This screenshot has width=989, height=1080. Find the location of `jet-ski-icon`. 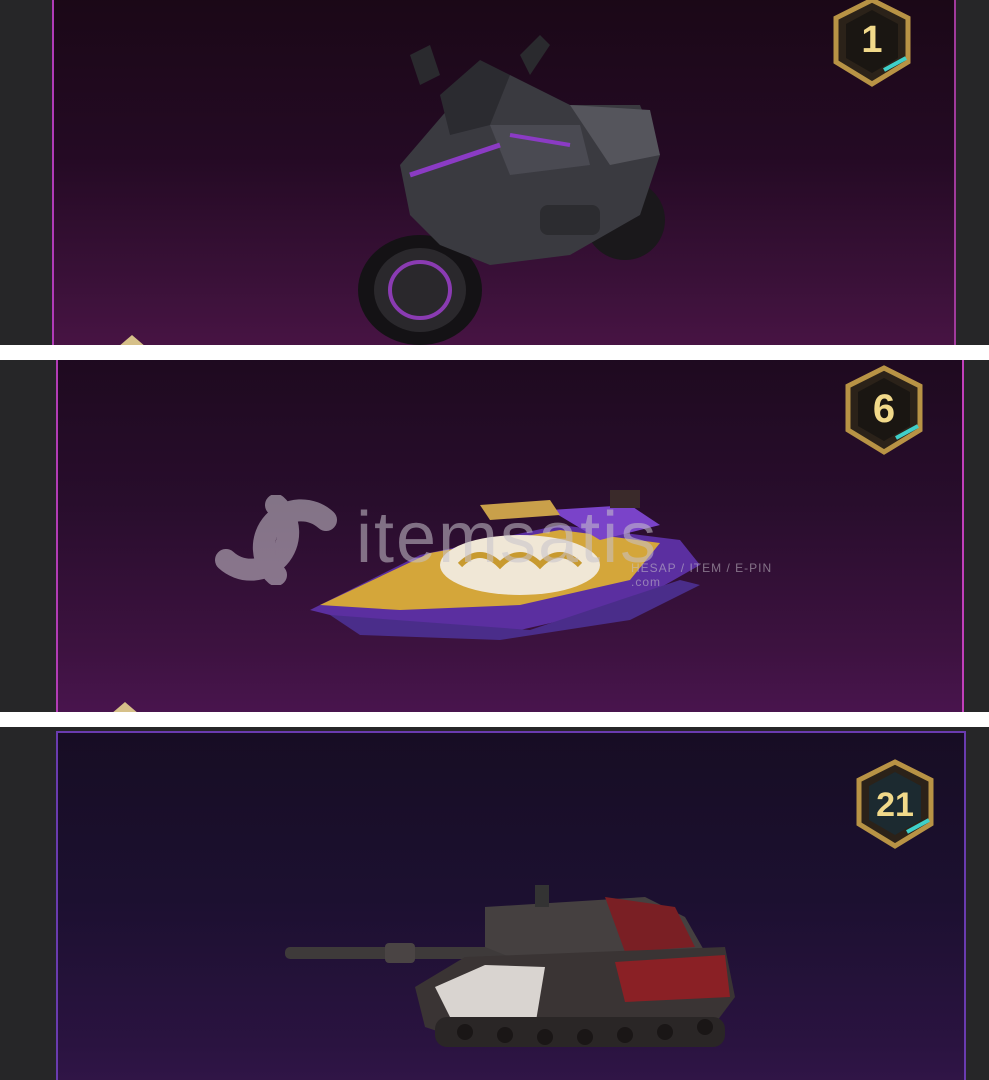

jet-ski-icon is located at coordinates (505, 565).